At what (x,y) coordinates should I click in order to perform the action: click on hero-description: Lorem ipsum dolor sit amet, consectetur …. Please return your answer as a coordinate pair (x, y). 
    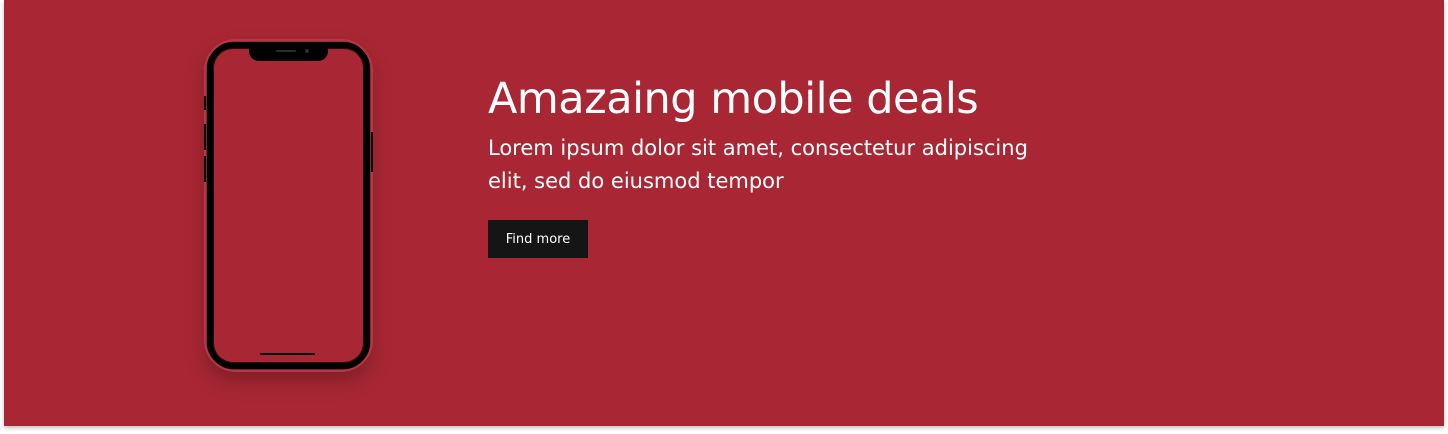
    Looking at the image, I should click on (758, 164).